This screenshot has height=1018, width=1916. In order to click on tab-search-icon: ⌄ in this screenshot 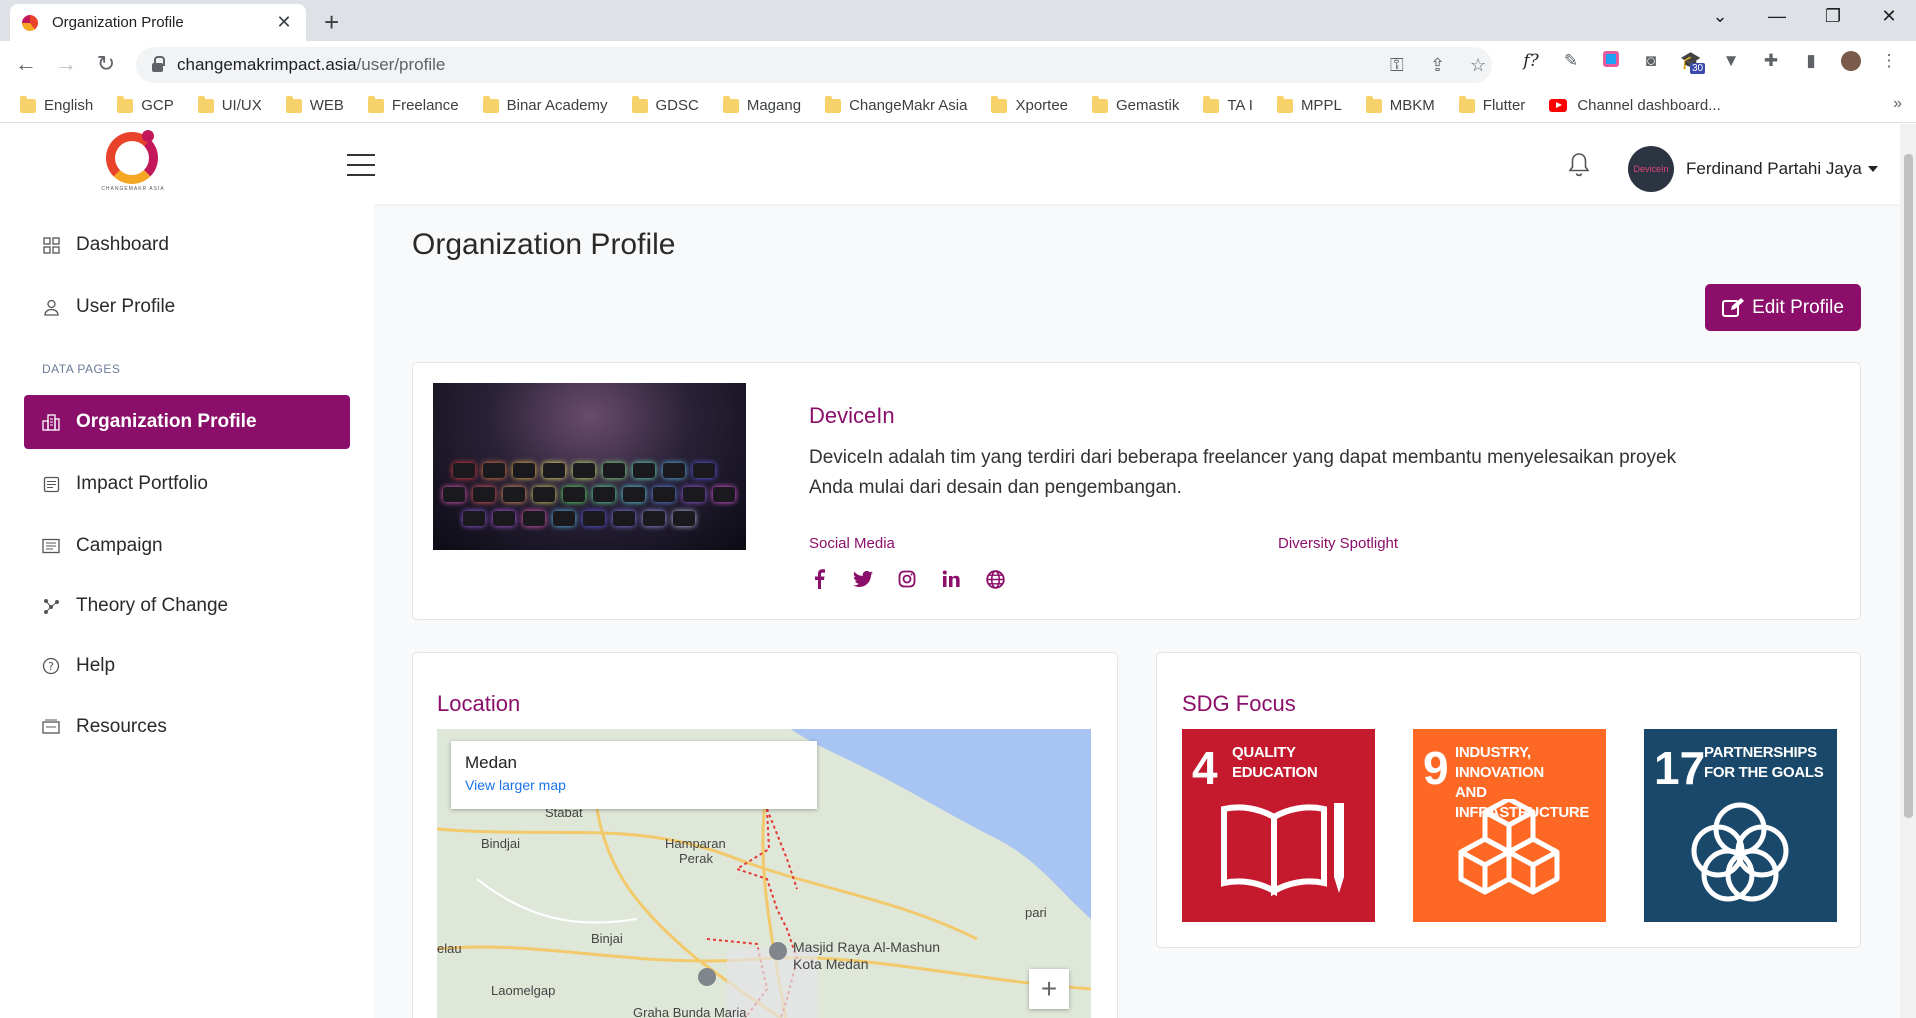, I will do `click(1720, 16)`.